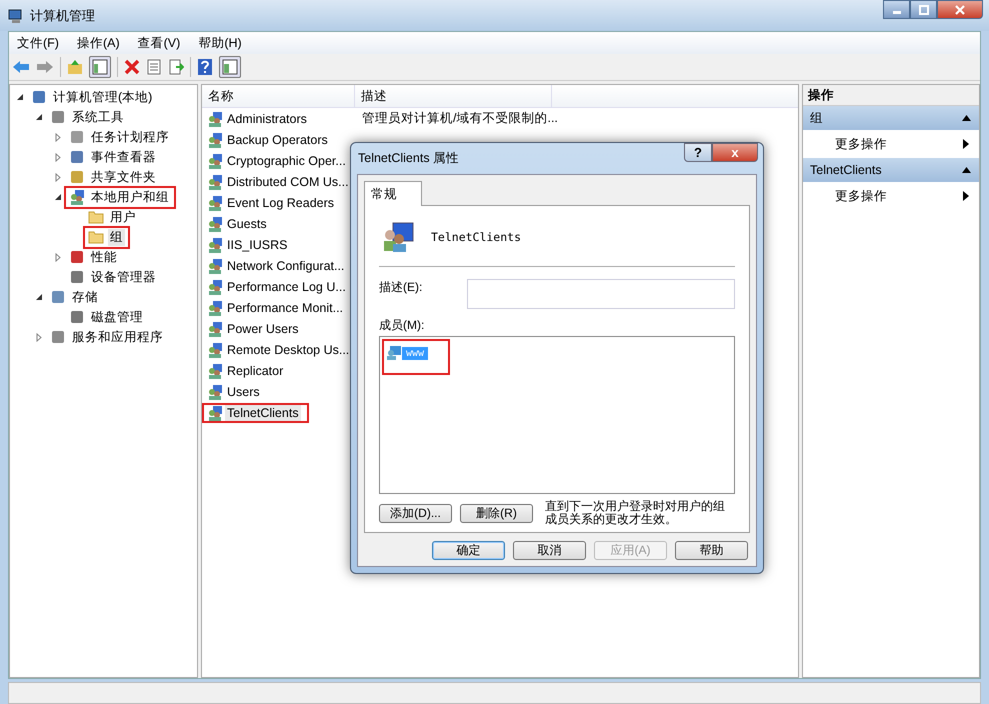 The width and height of the screenshot is (989, 704). Describe the element at coordinates (255, 370) in the screenshot. I see `group-name: Replicator` at that location.